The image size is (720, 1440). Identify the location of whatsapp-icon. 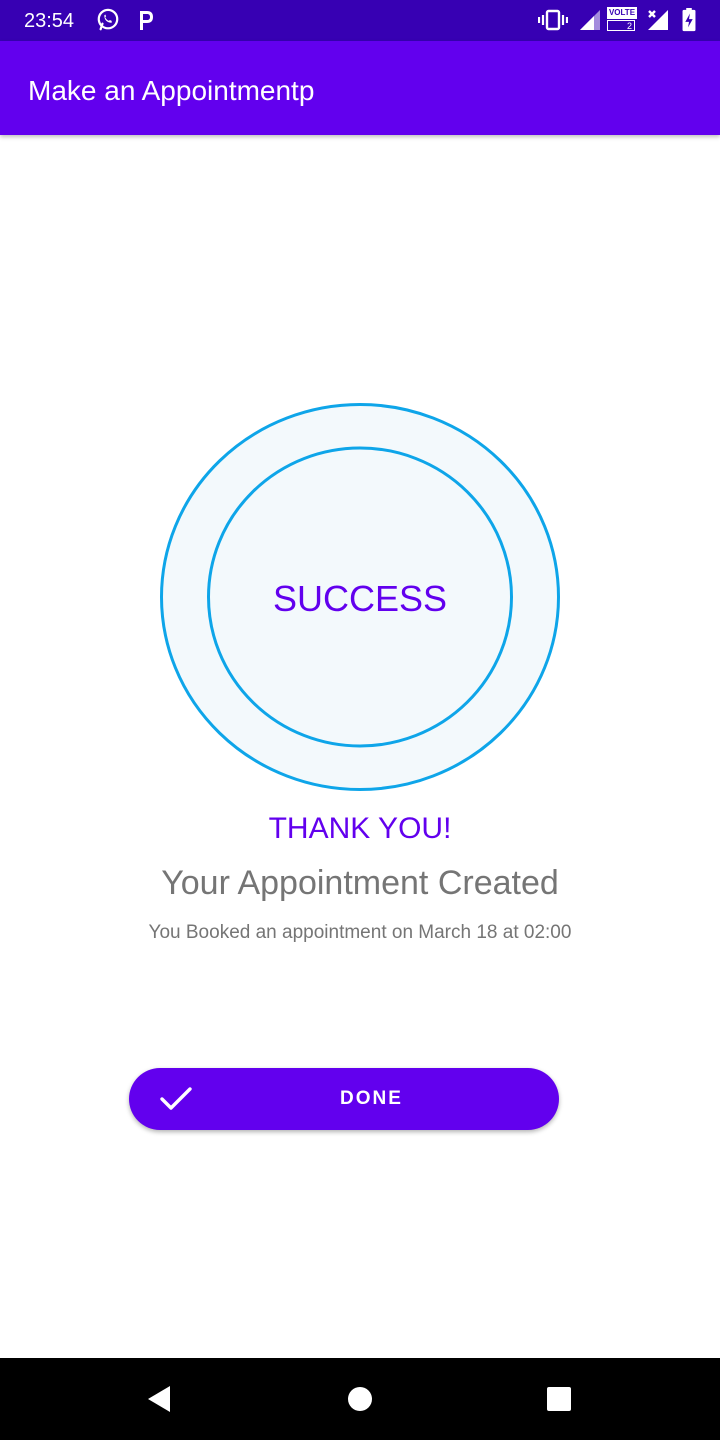
(108, 19).